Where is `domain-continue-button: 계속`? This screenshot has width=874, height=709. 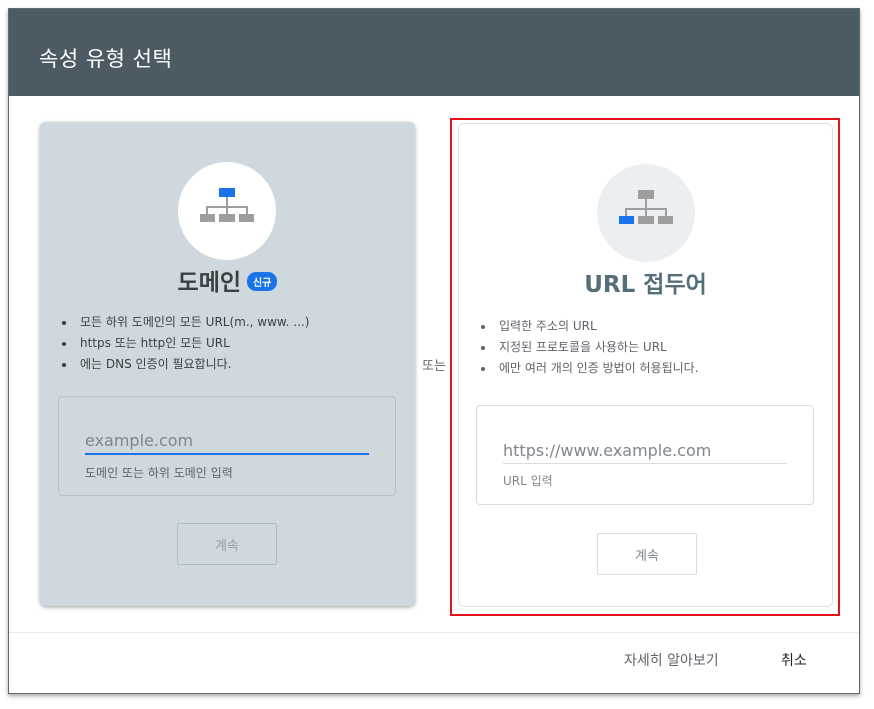
domain-continue-button: 계속 is located at coordinates (227, 544).